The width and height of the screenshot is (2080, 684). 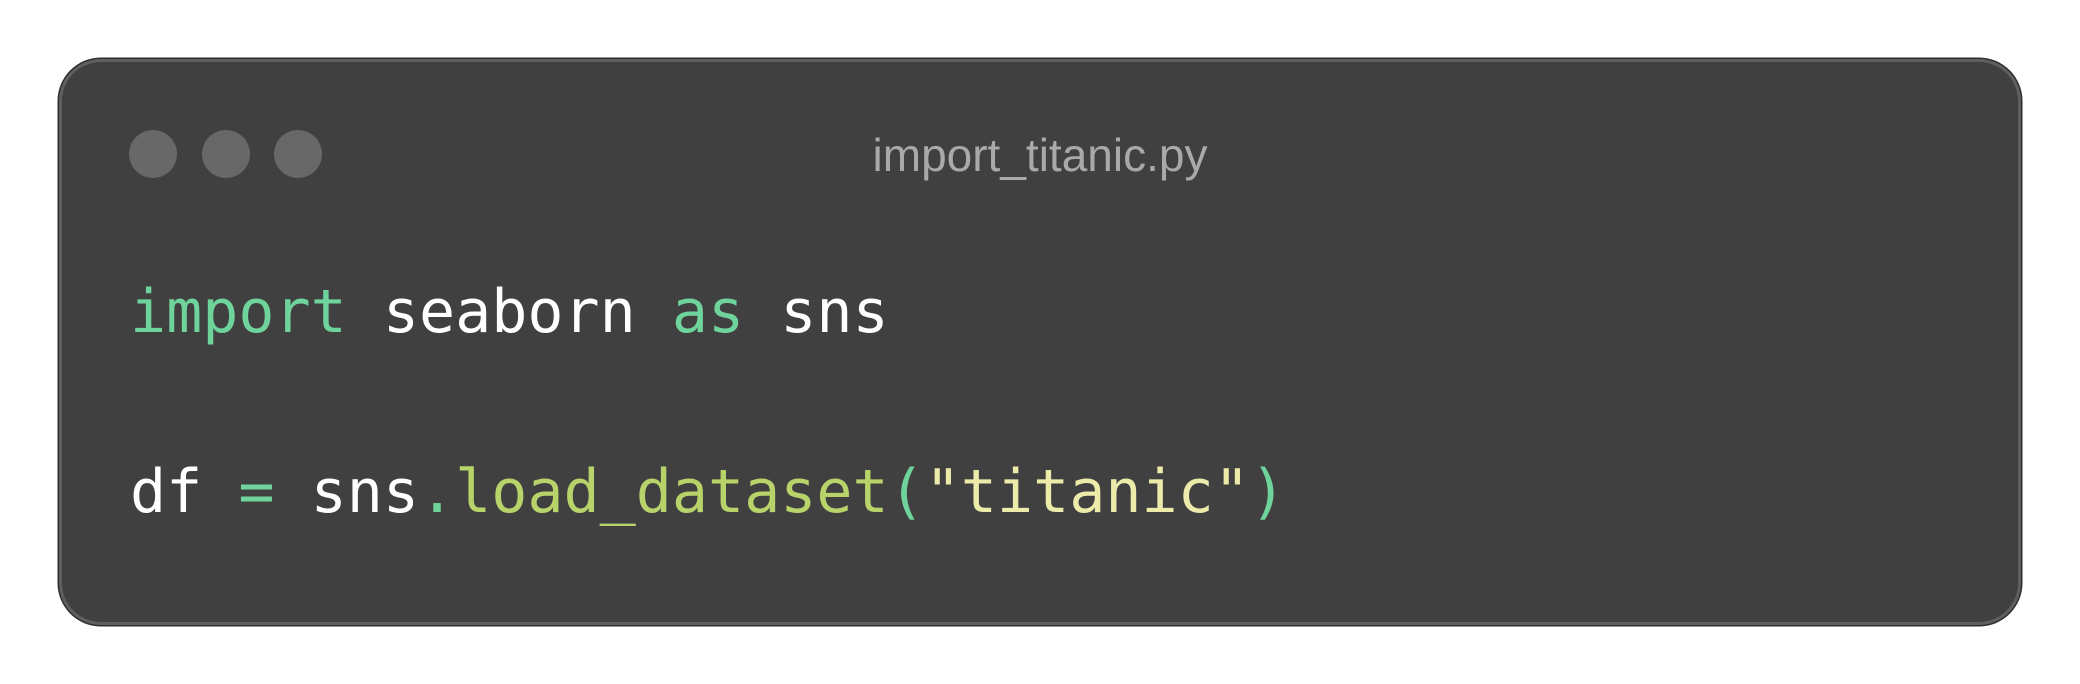 I want to click on right-paren: ), so click(x=1267, y=492).